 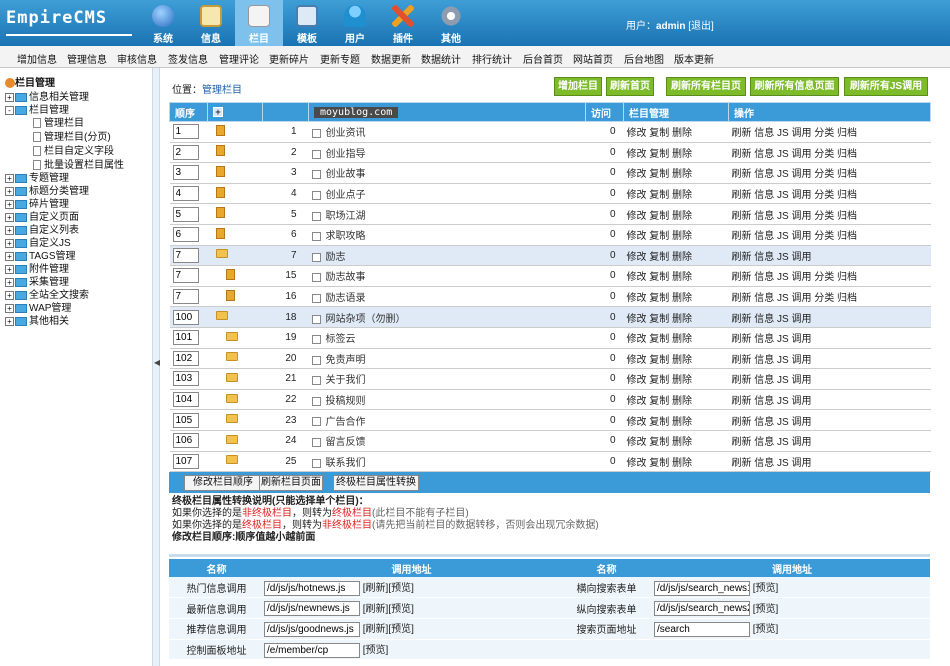 What do you see at coordinates (336, 257) in the screenshot?
I see `column-name-link: 励志` at bounding box center [336, 257].